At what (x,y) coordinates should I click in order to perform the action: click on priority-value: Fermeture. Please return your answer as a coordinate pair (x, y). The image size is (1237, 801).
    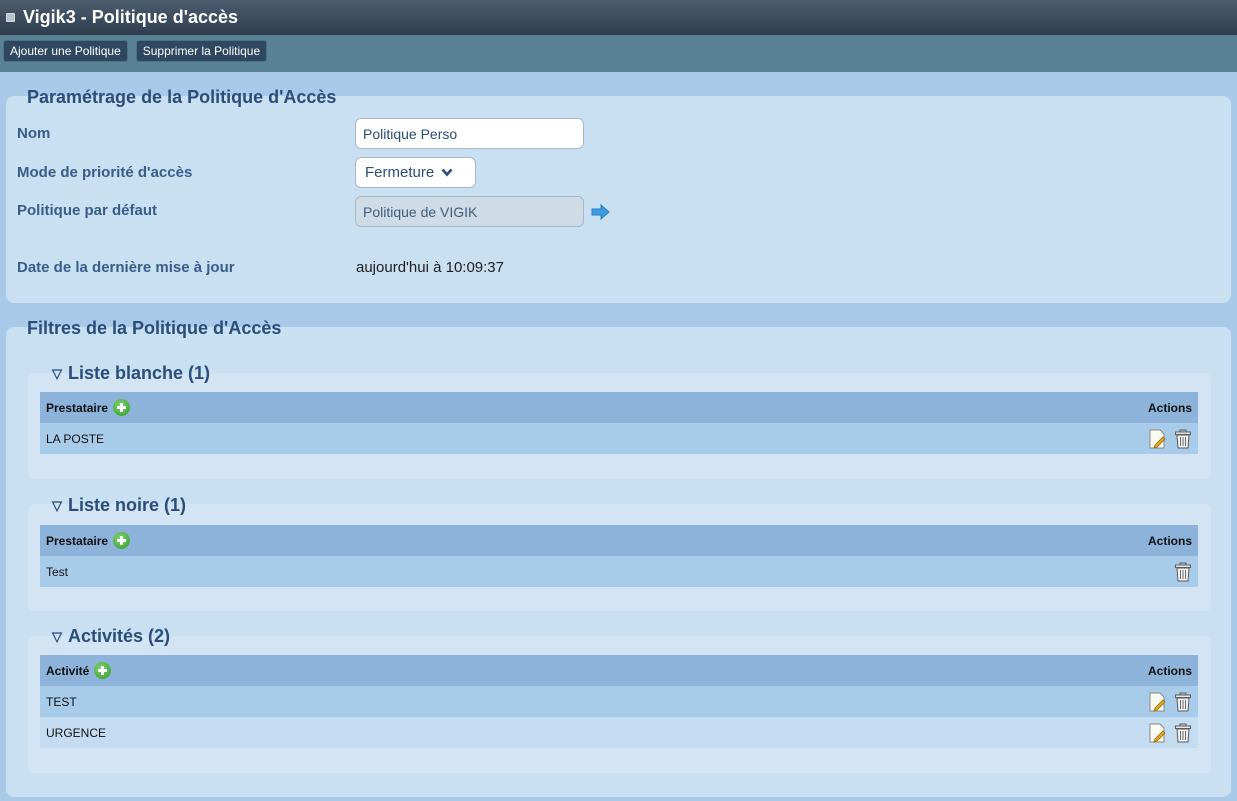
    Looking at the image, I should click on (400, 172).